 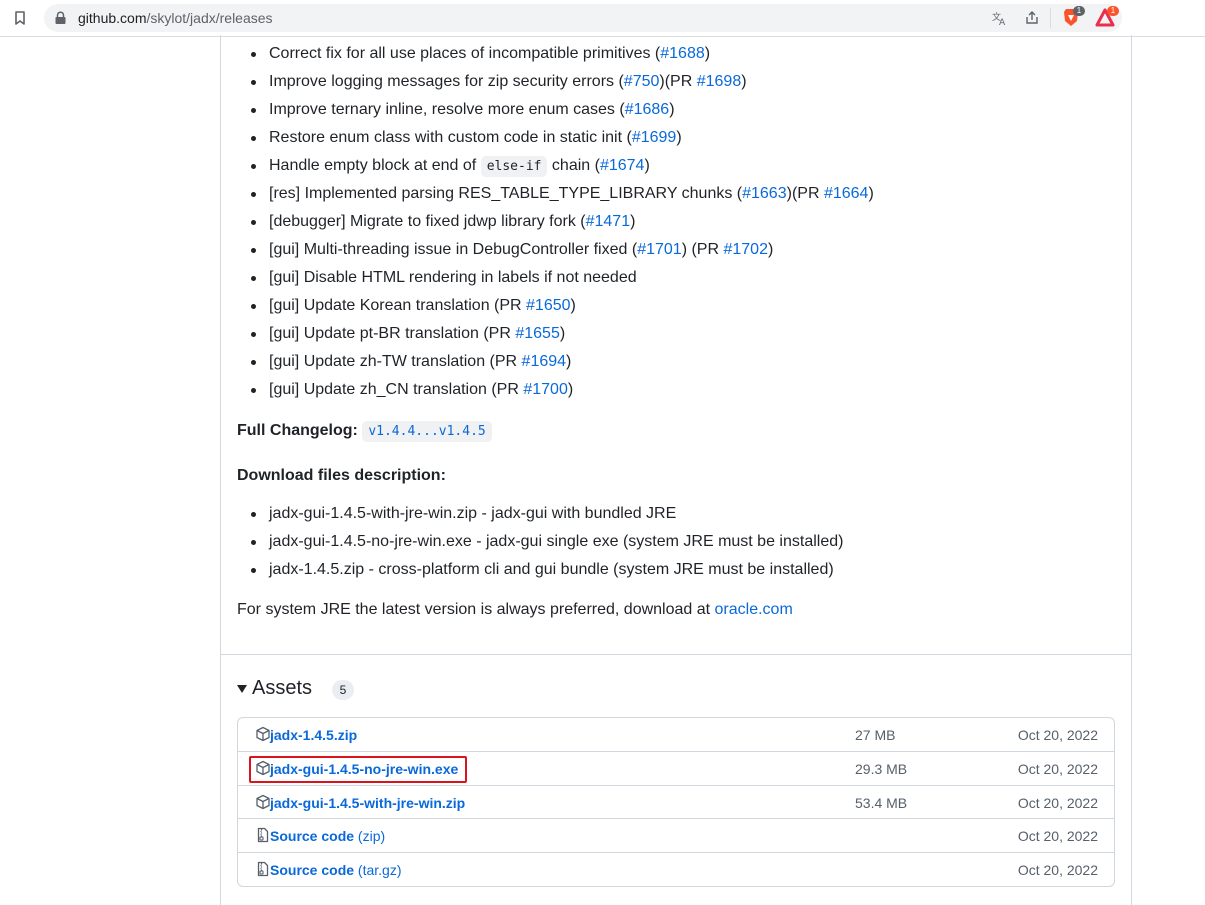 I want to click on url-path: /skylot/jadx/releases, so click(x=209, y=18).